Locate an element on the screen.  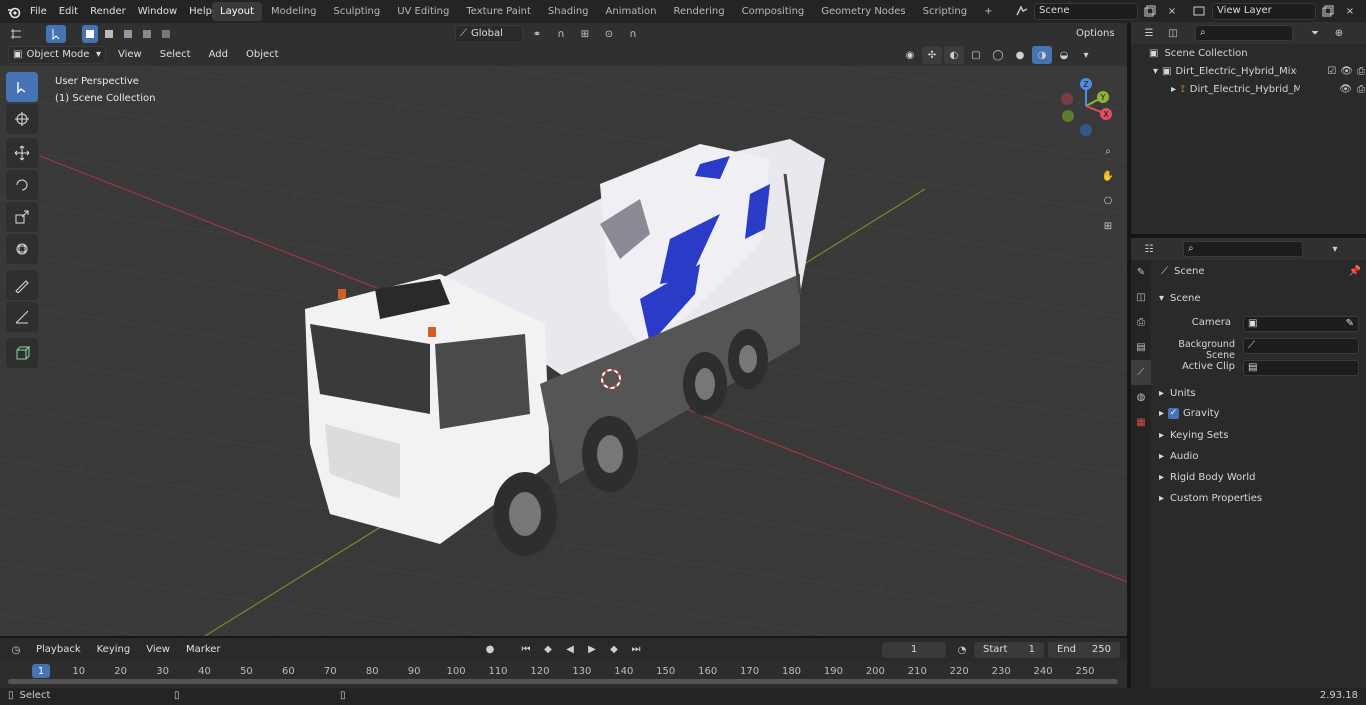
tab-sculpting: Sculpting is located at coordinates (357, 11).